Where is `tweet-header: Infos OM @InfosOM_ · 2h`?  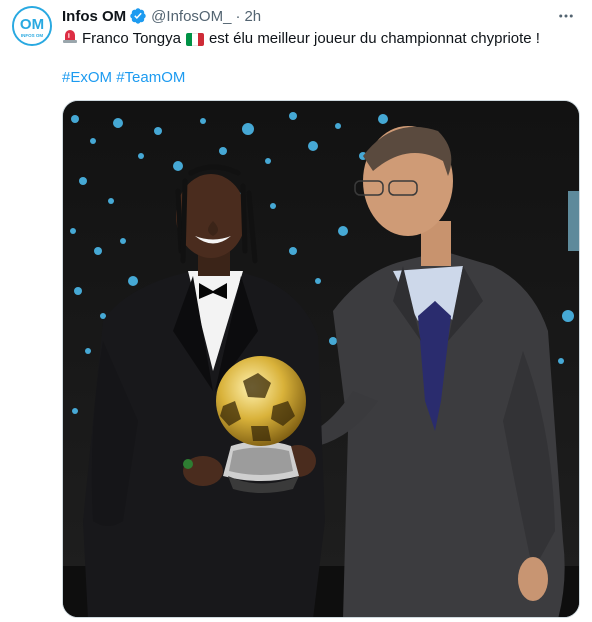
tweet-header: Infos OM @InfosOM_ · 2h is located at coordinates (161, 16).